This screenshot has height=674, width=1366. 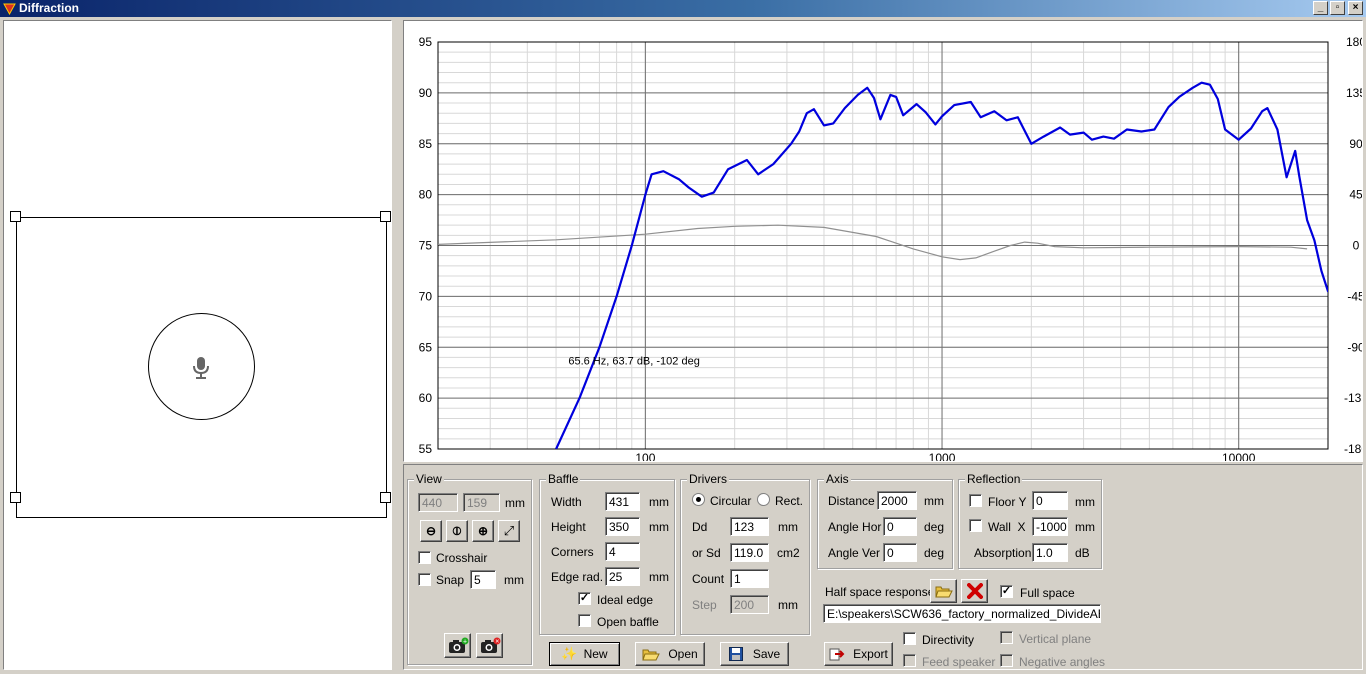 What do you see at coordinates (628, 622) in the screenshot?
I see `open-baffle-label: Open baffle` at bounding box center [628, 622].